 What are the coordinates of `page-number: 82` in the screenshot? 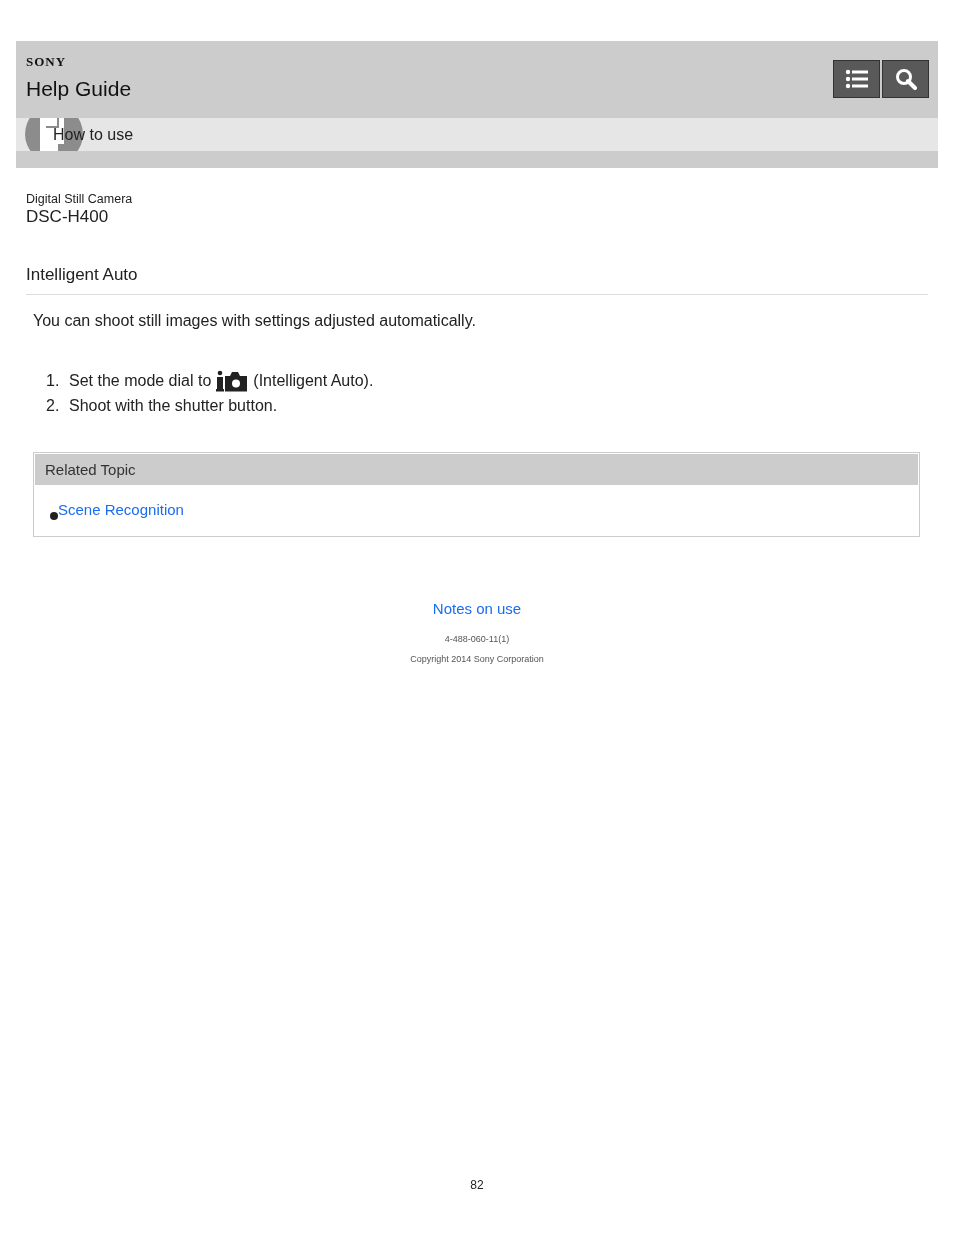 It's located at (477, 1185).